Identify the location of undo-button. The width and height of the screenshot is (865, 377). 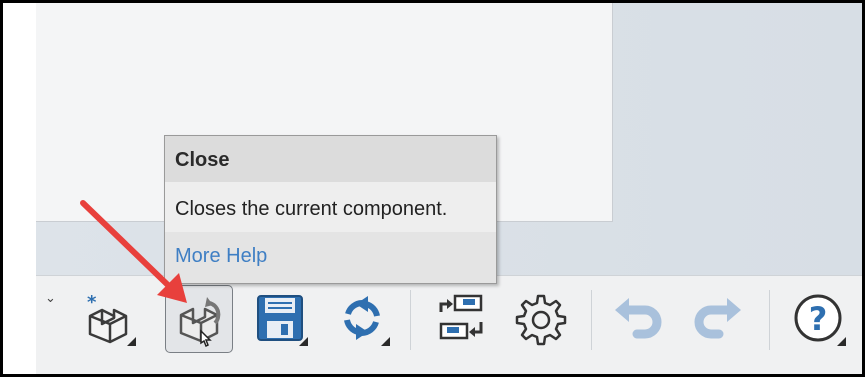
(637, 318).